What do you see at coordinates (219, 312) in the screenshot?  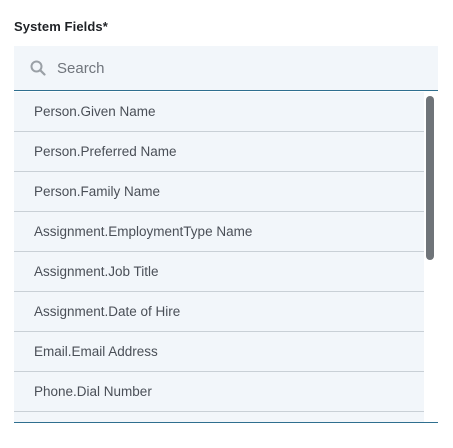 I see `list-item: Assignment.Date of Hire` at bounding box center [219, 312].